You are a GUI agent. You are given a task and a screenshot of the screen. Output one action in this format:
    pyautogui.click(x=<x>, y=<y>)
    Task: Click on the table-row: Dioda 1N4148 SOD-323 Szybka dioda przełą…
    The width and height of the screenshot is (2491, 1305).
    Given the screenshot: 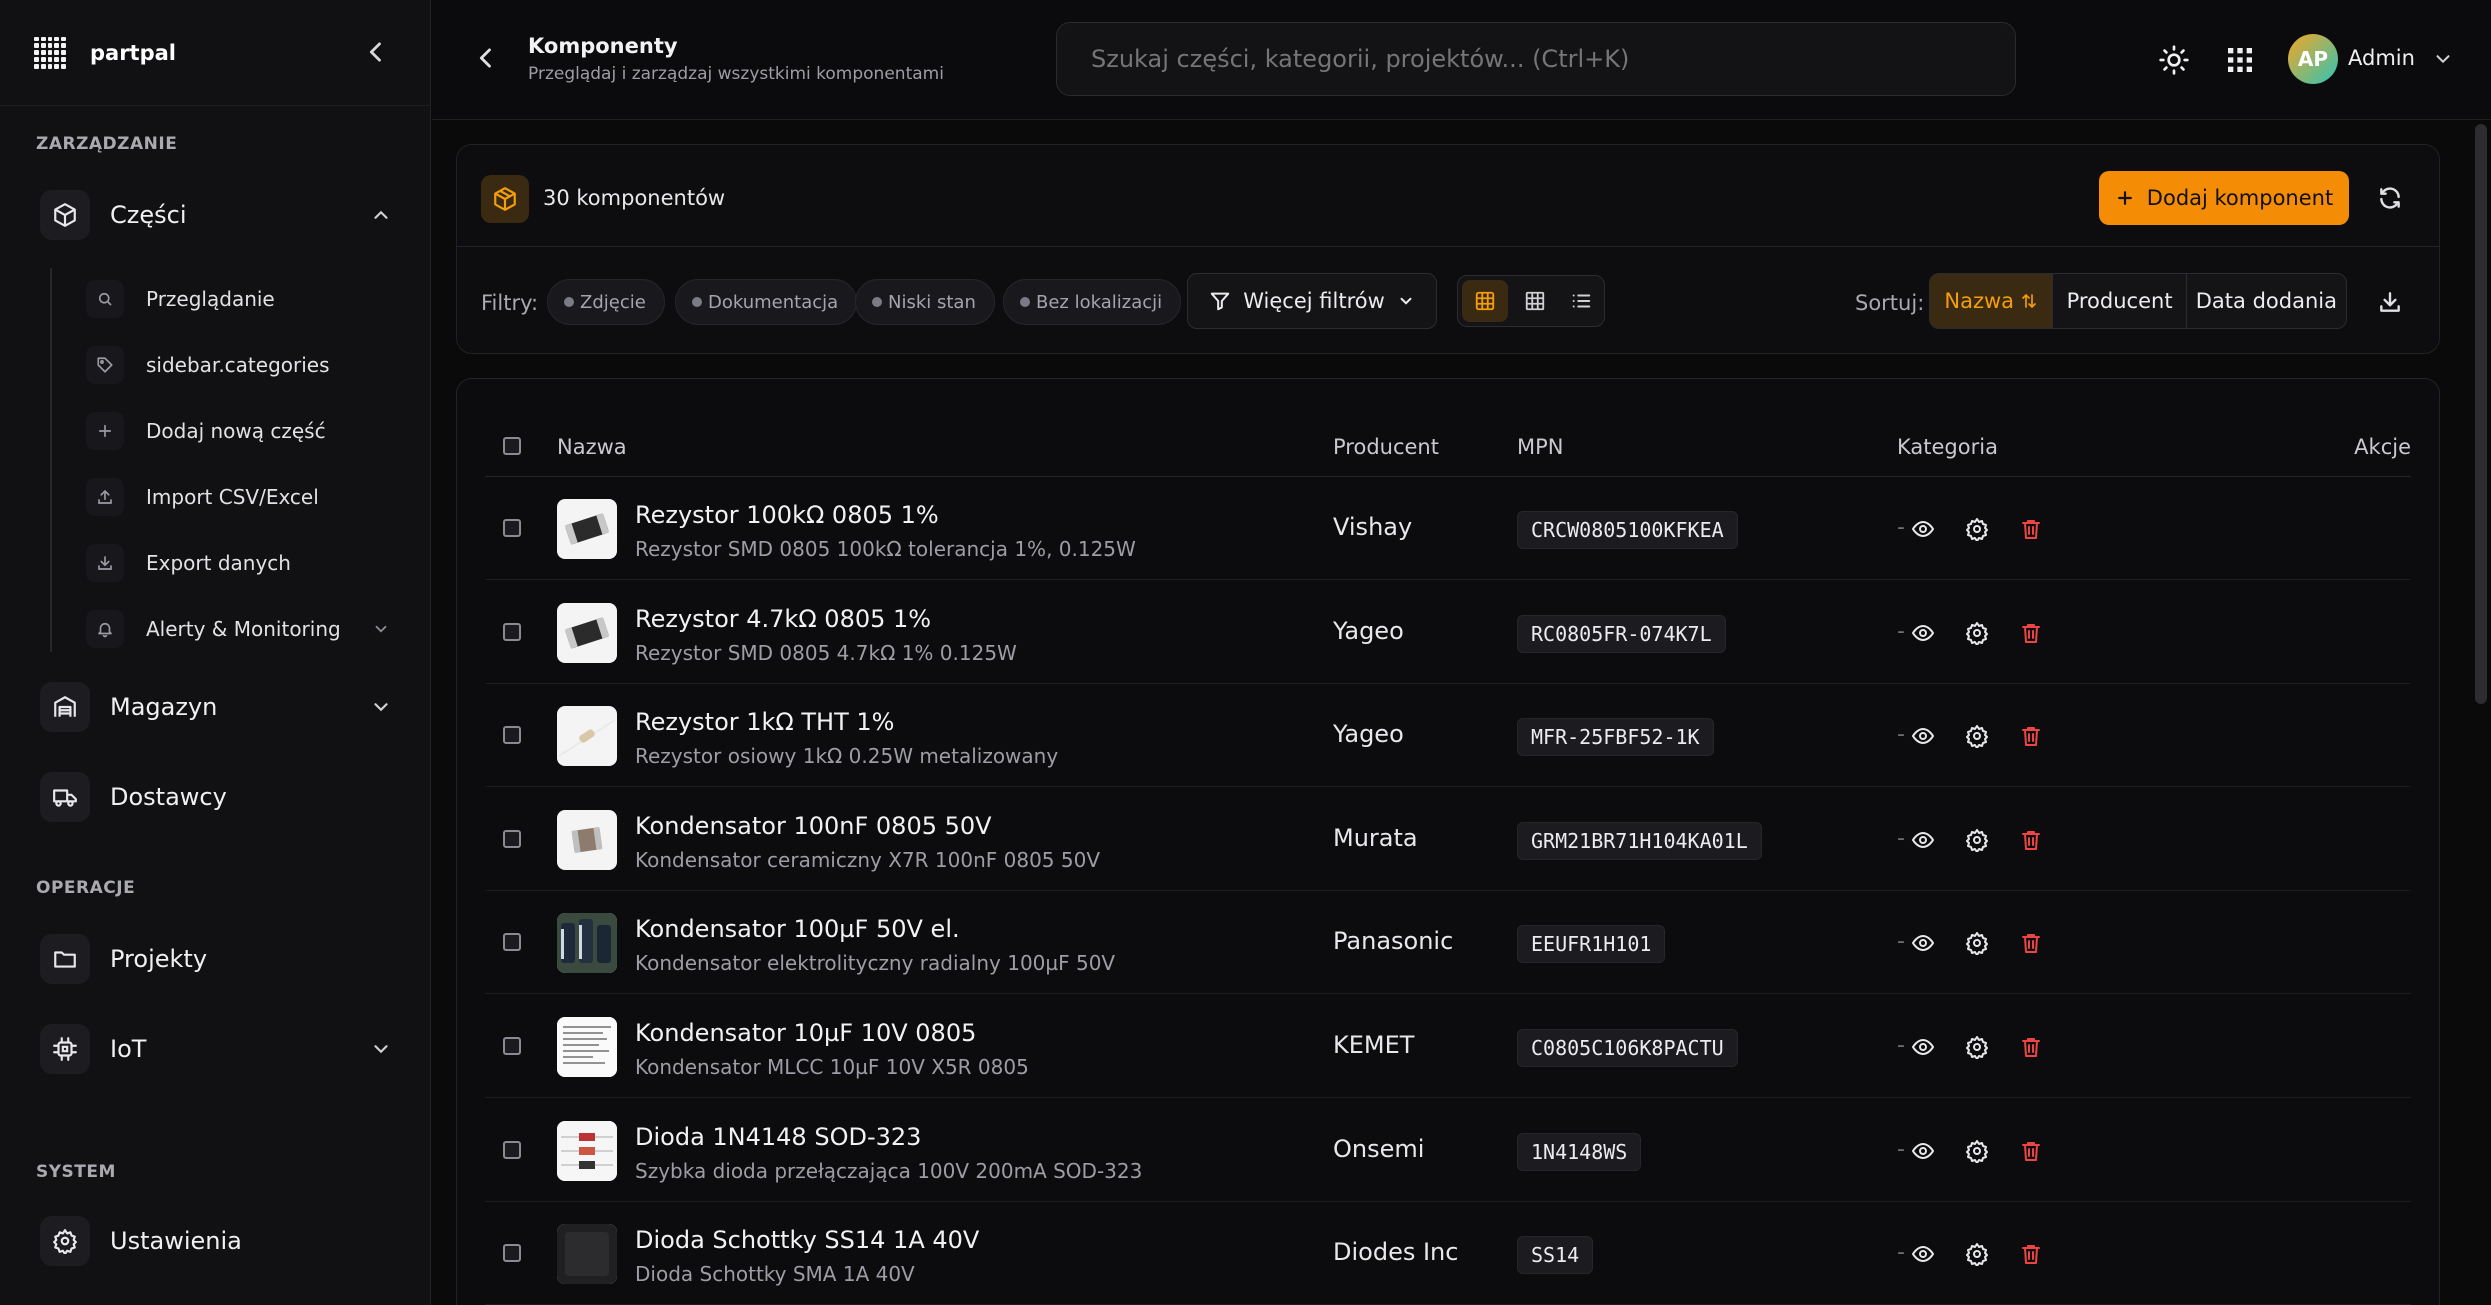 What is the action you would take?
    pyautogui.click(x=1448, y=1150)
    